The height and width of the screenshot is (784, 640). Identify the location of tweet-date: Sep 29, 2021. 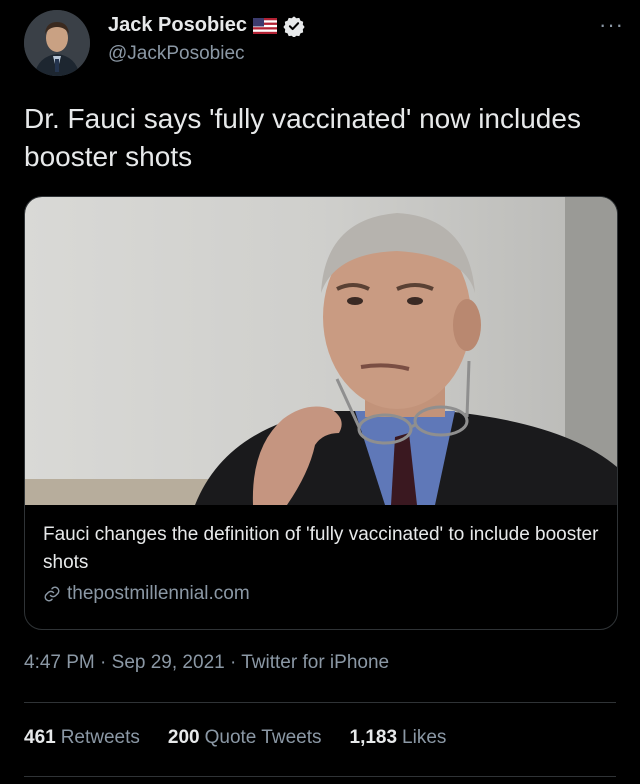
(168, 662).